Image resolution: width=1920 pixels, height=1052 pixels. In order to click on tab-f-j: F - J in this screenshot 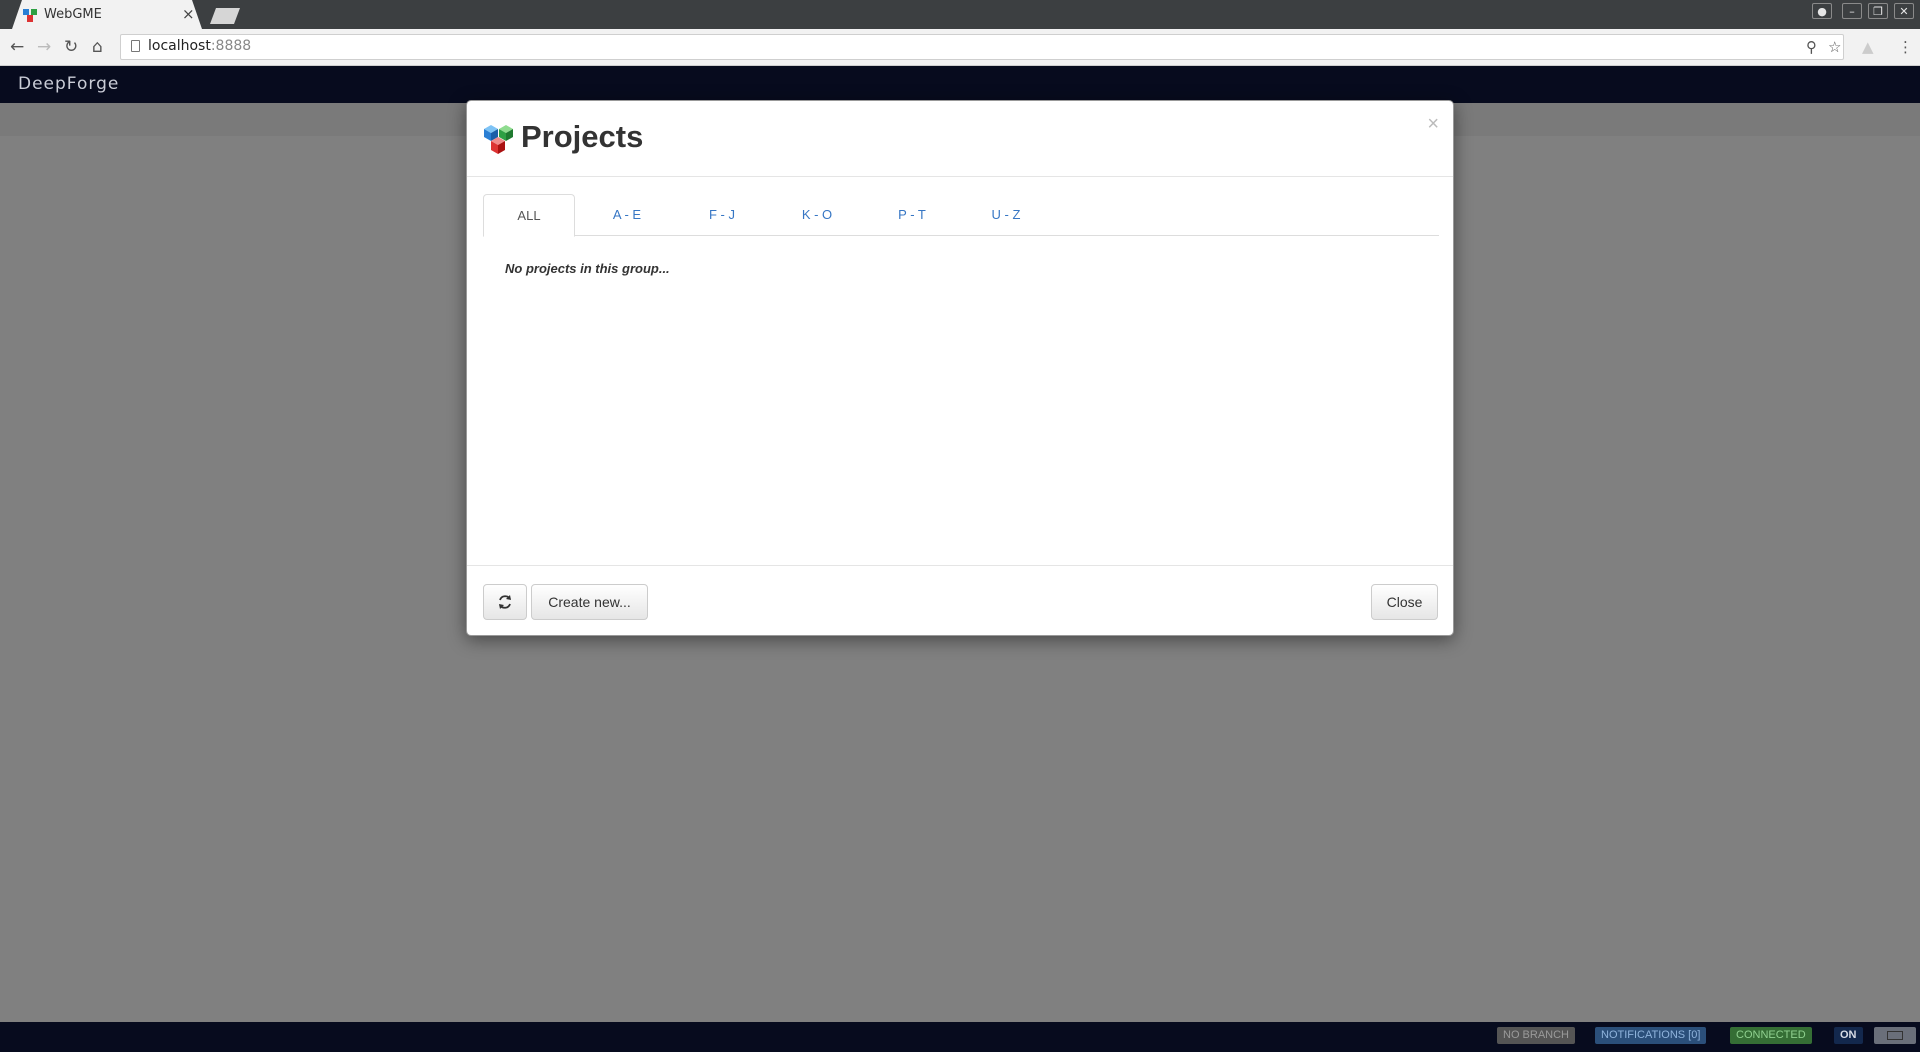, I will do `click(722, 215)`.